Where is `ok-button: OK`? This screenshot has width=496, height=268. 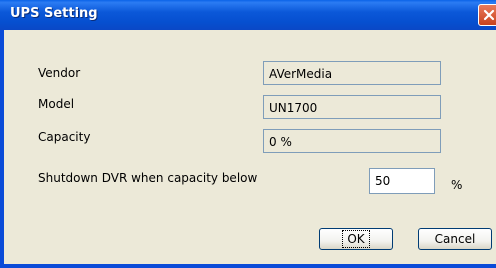
ok-button: OK is located at coordinates (356, 239).